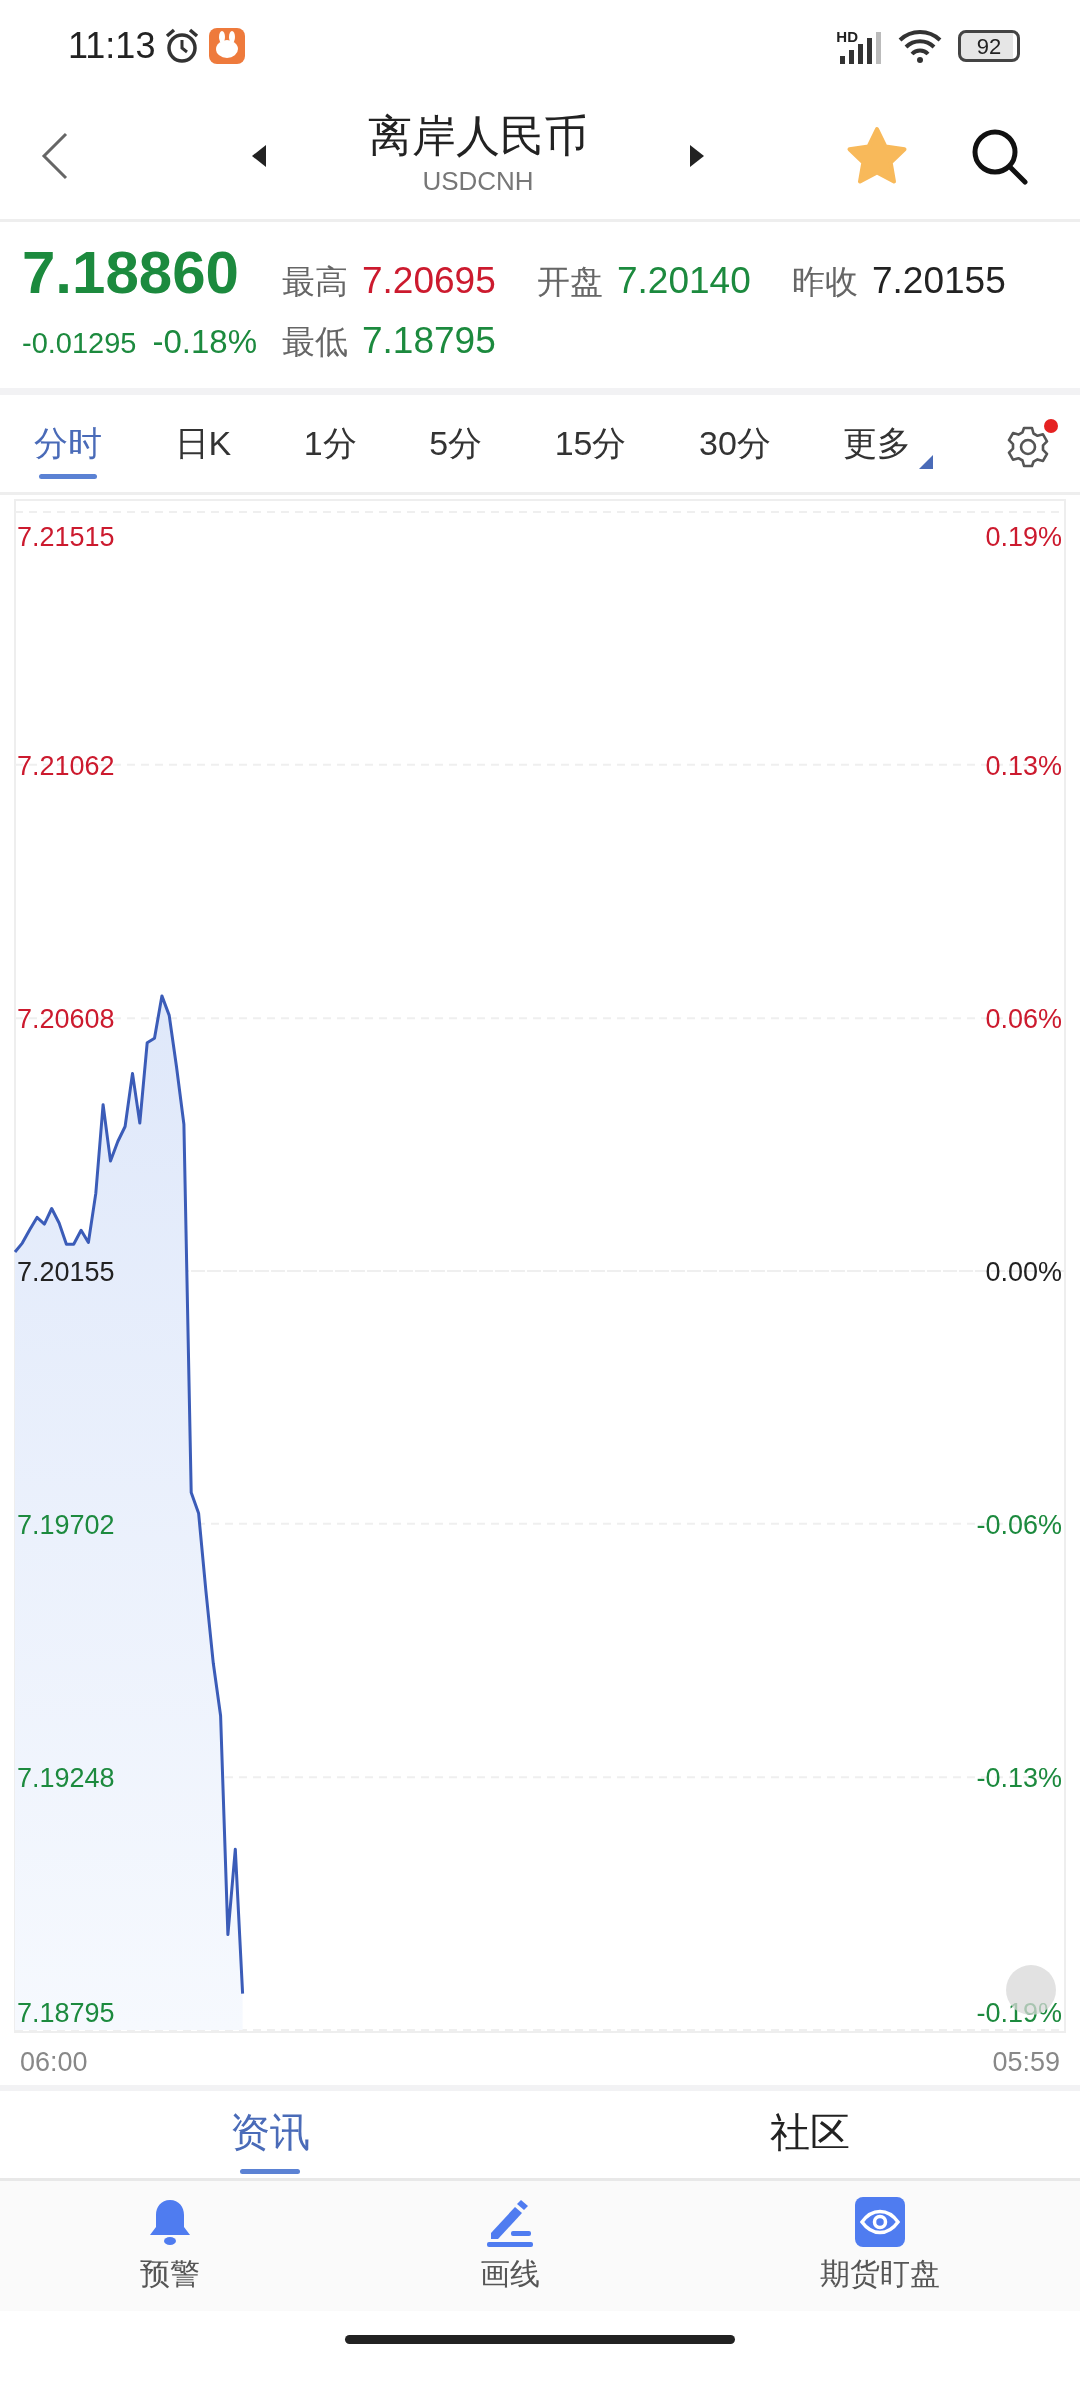 This screenshot has width=1080, height=2400. Describe the element at coordinates (66, 1524) in the screenshot. I see `price-axis-label: 7.19702` at that location.